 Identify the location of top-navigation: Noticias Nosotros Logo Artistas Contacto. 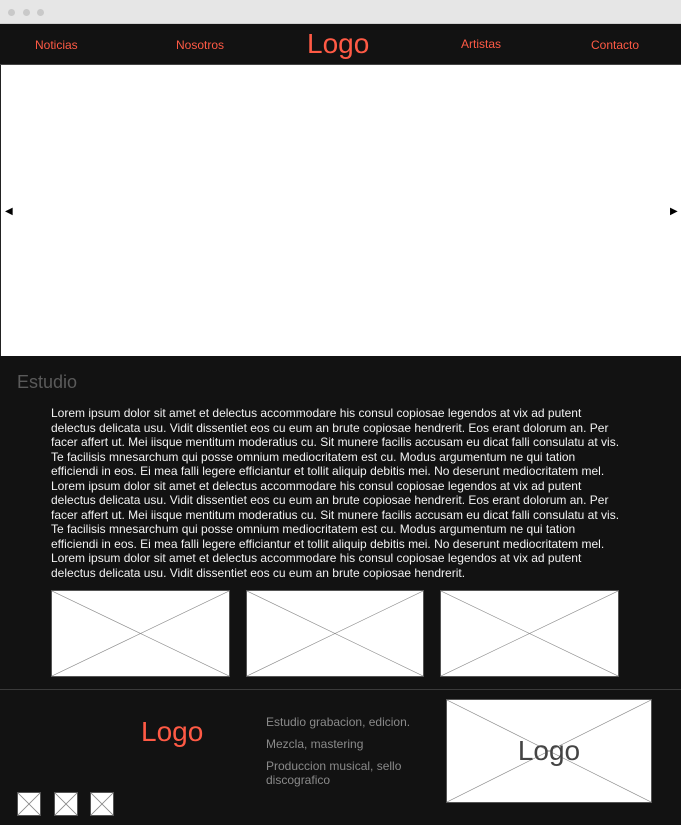
(340, 44).